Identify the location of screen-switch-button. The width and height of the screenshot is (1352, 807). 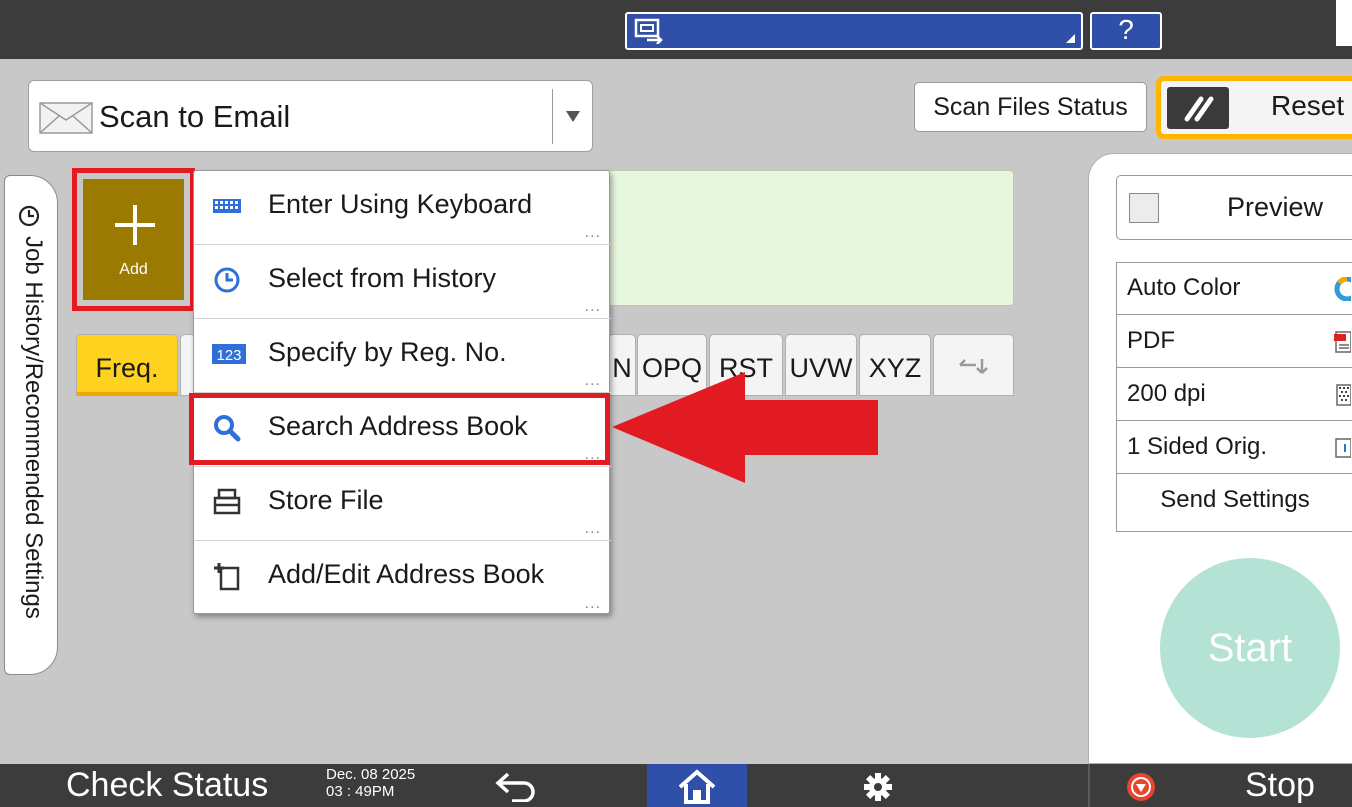
(854, 31).